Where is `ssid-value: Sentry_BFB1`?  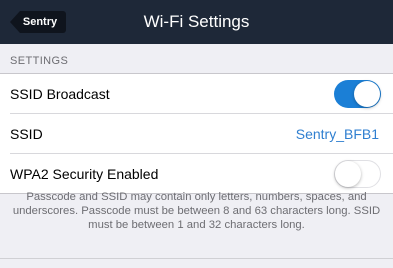
ssid-value: Sentry_BFB1 is located at coordinates (337, 134).